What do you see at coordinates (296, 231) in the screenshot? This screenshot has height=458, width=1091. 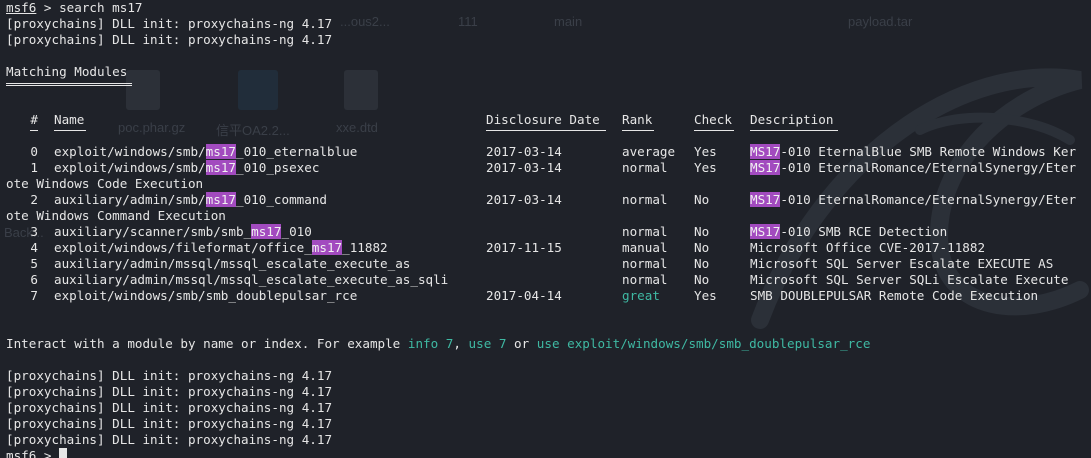 I see `module-name-text: _010` at bounding box center [296, 231].